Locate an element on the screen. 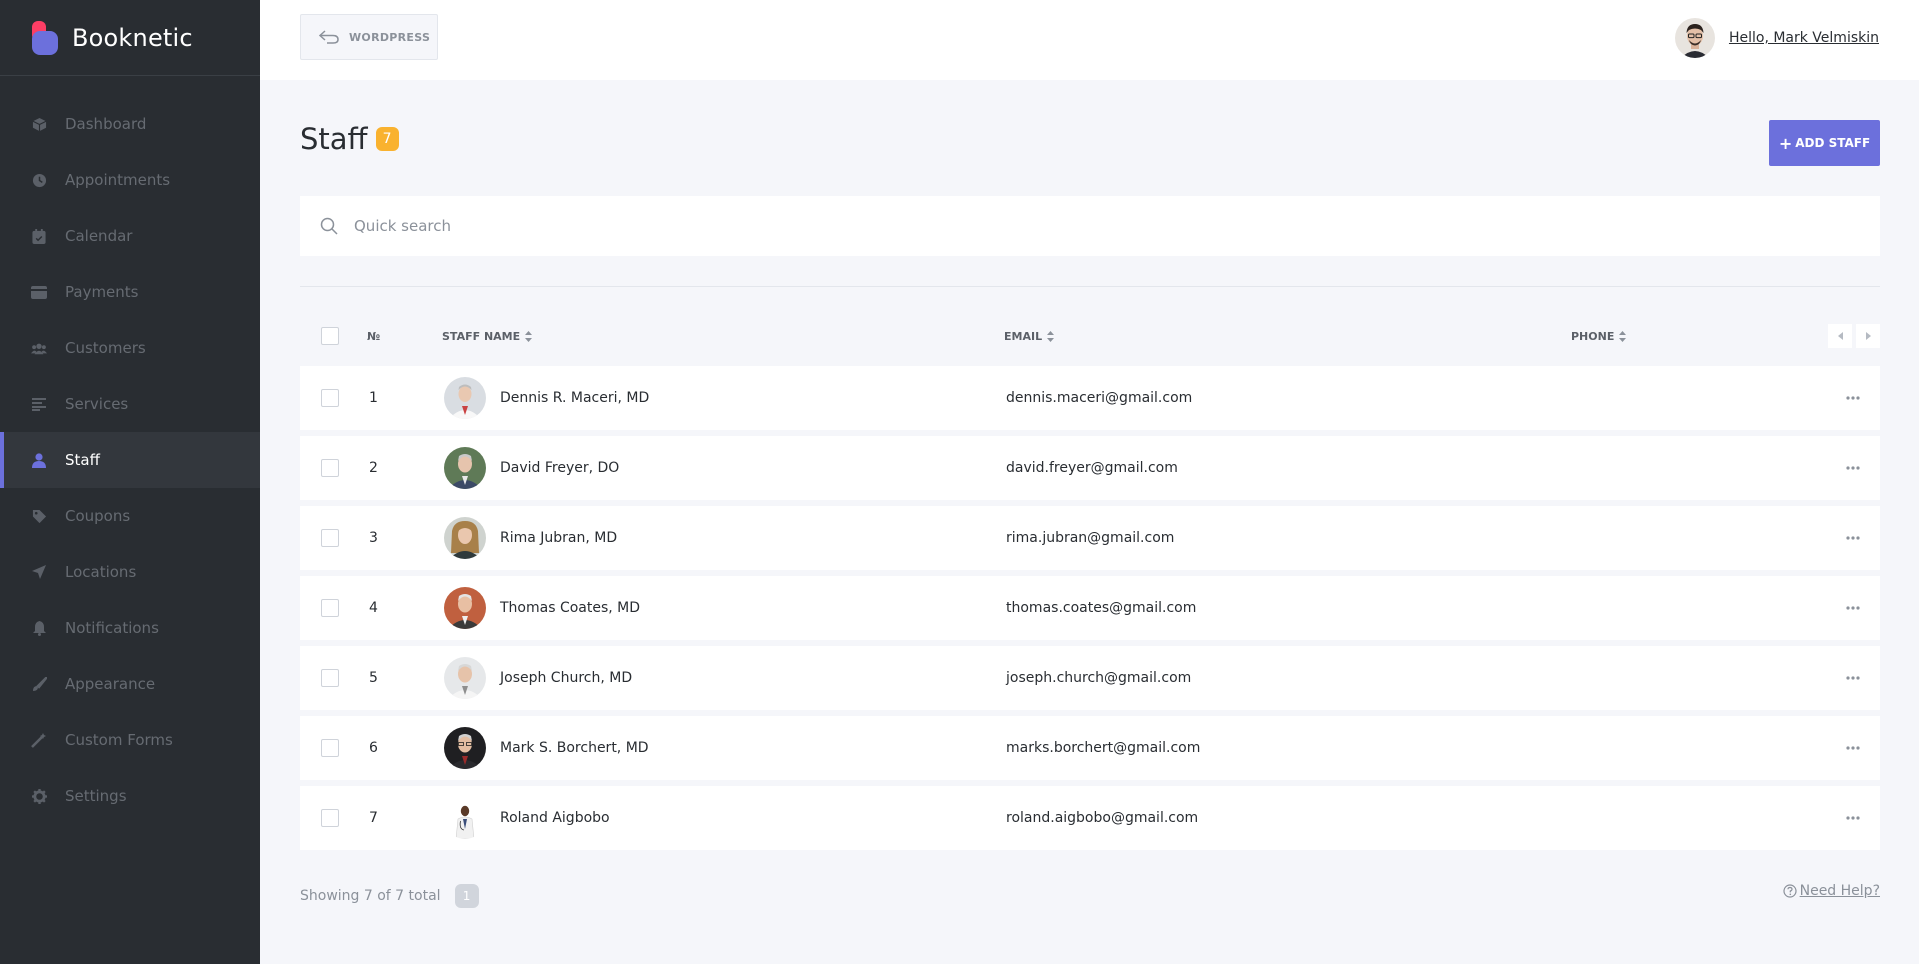 The height and width of the screenshot is (964, 1919). staff-count-badge: 7 is located at coordinates (387, 139).